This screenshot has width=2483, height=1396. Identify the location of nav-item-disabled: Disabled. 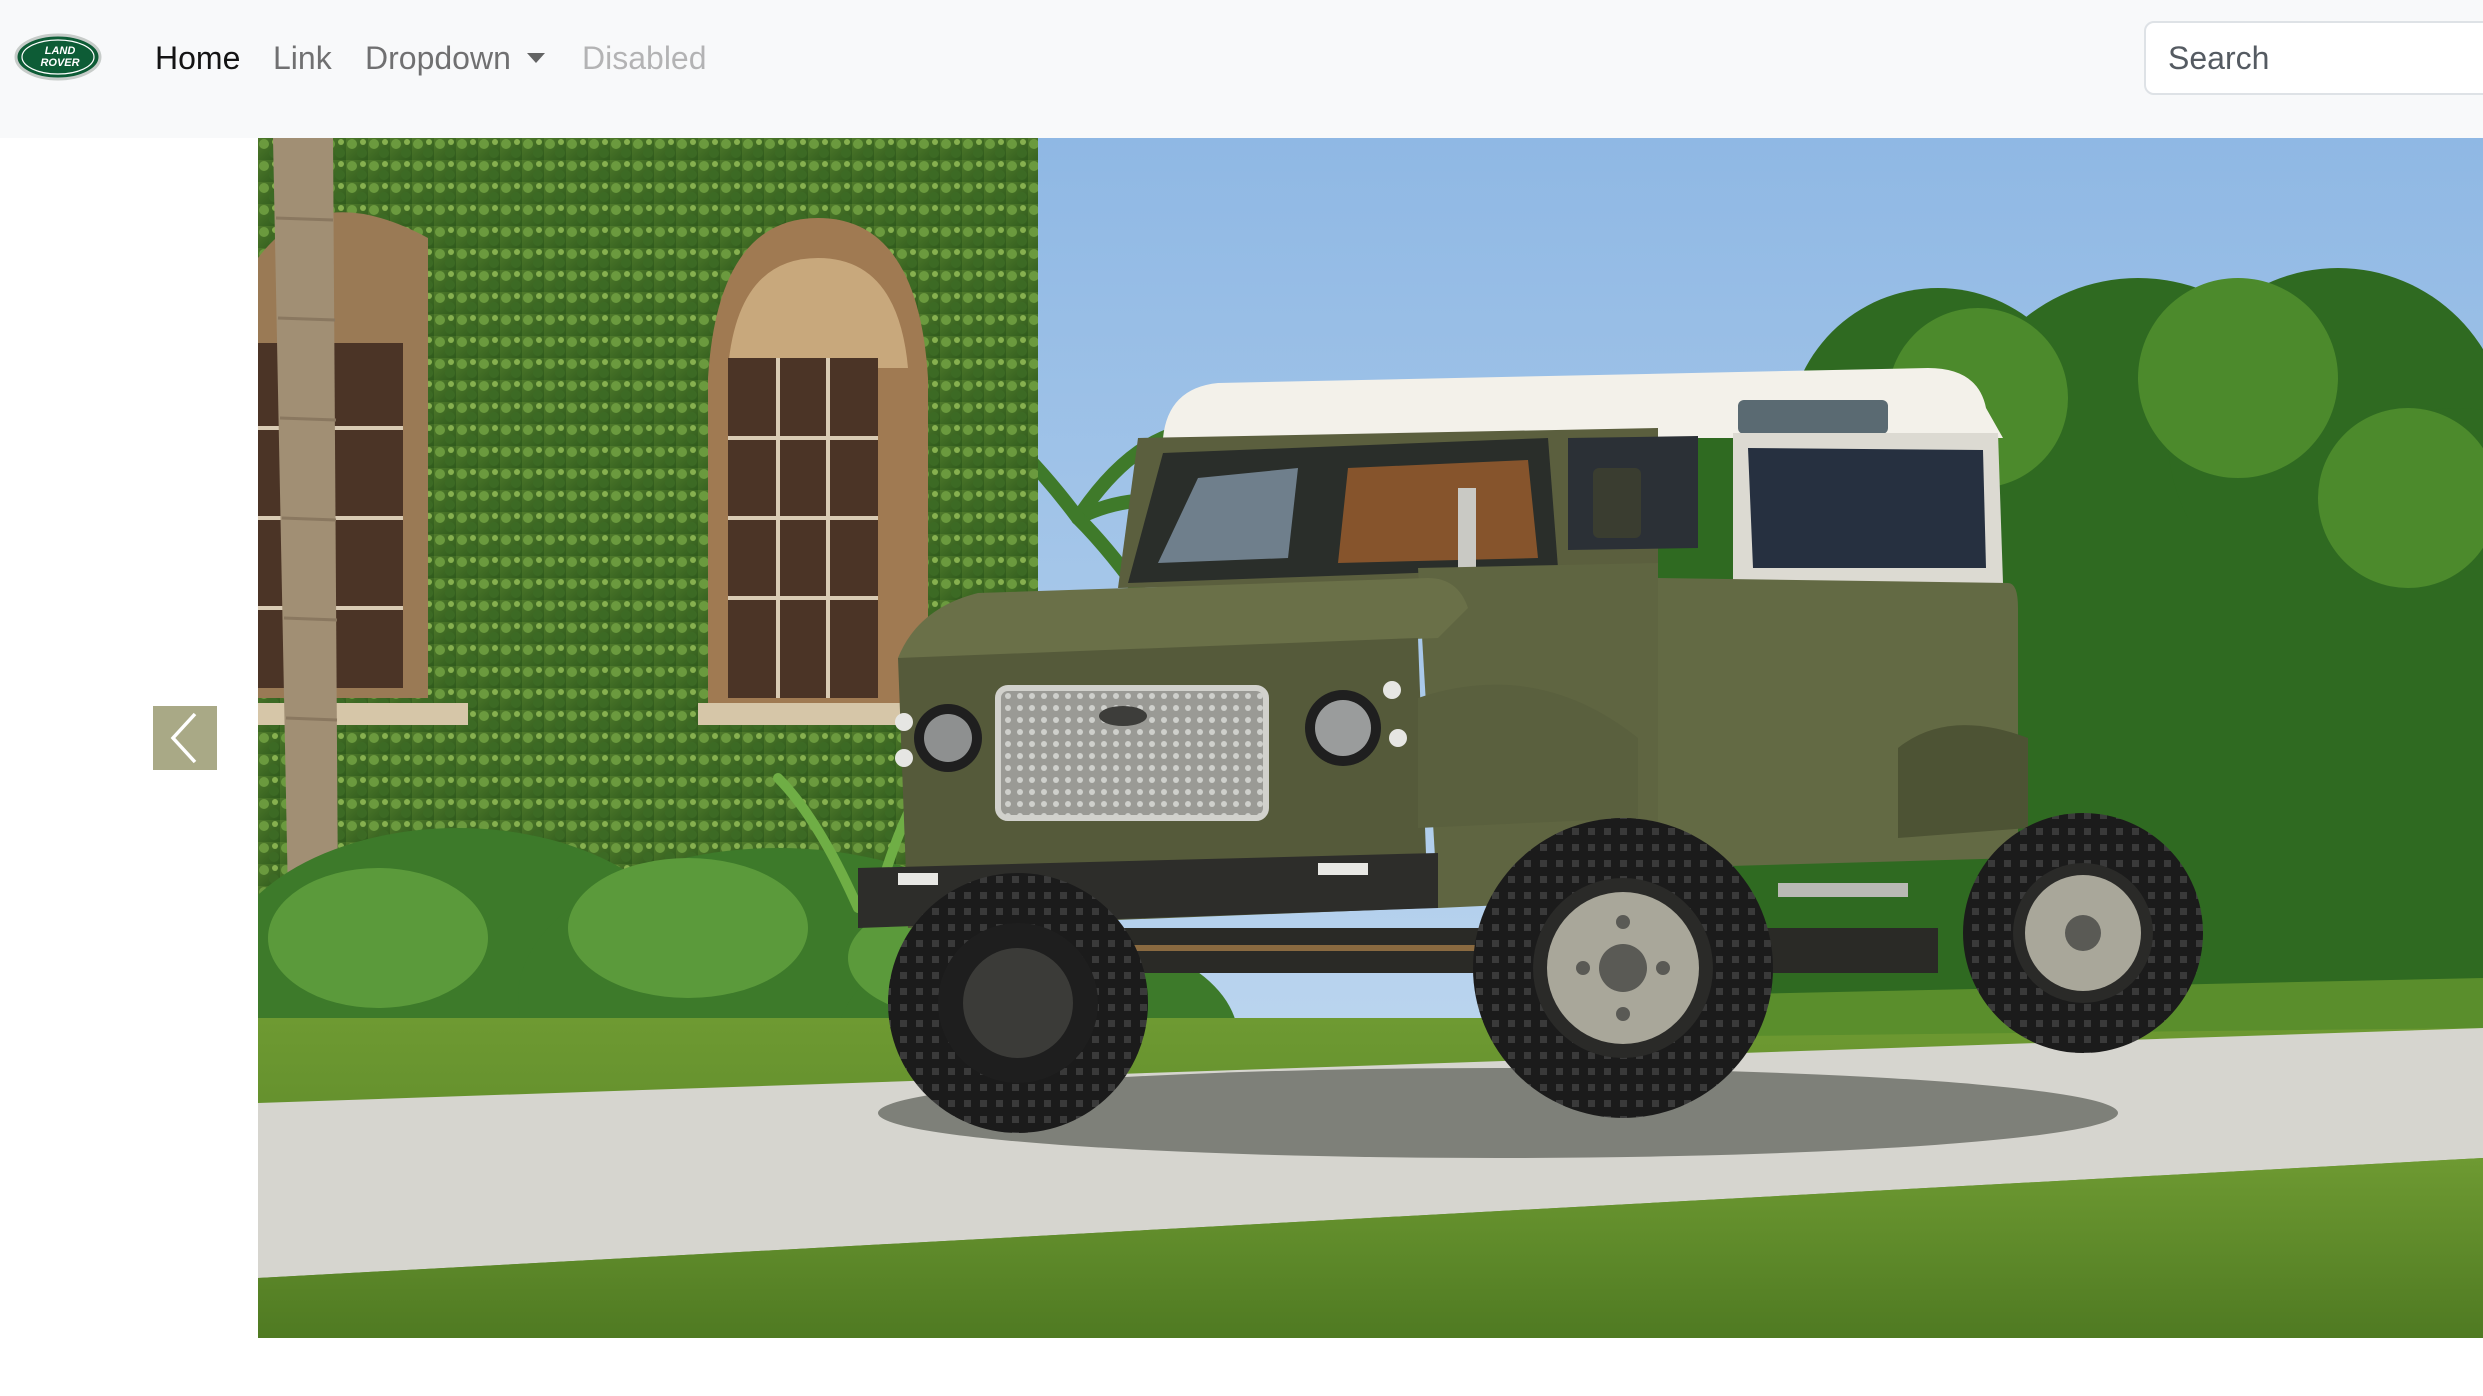
(644, 58).